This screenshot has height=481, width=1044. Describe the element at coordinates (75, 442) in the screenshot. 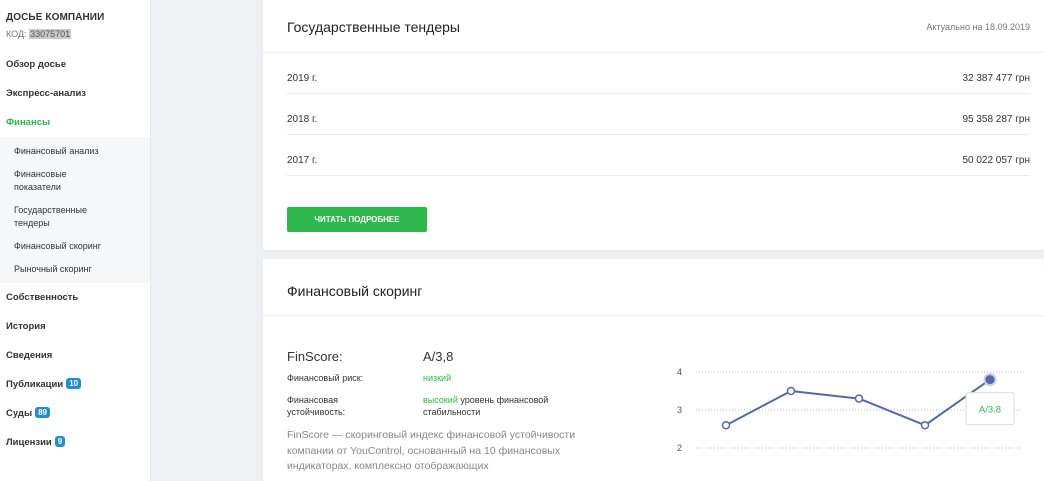

I see `sidebar-item-licenses: Лицензии 9` at that location.